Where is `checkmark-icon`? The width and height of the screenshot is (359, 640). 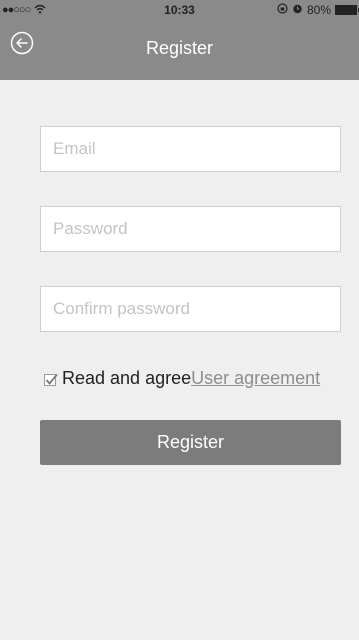 checkmark-icon is located at coordinates (51, 379).